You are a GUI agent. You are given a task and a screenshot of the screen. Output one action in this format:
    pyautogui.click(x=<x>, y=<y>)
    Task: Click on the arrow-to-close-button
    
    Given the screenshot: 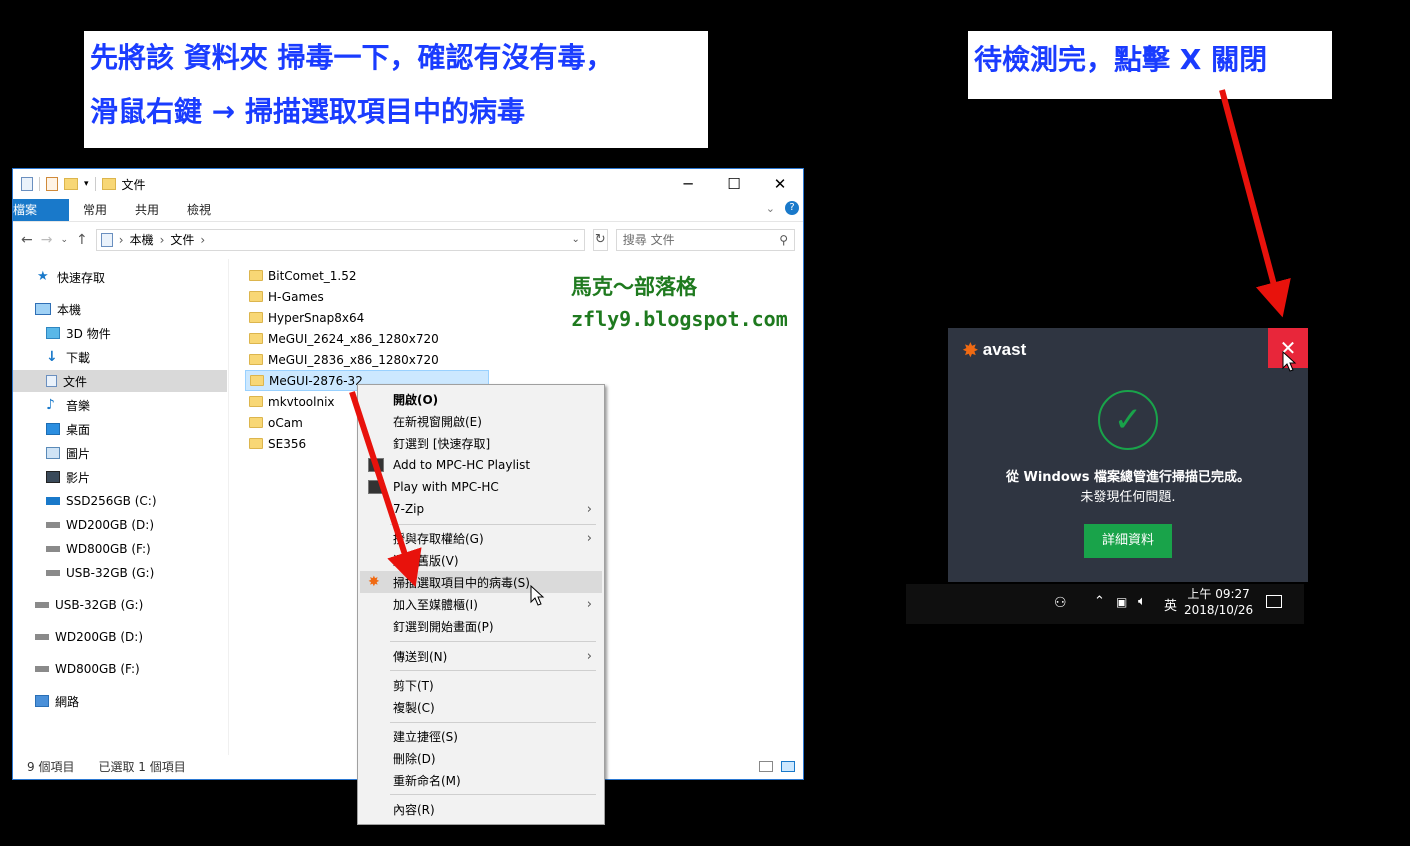 What is the action you would take?
    pyautogui.click(x=1255, y=203)
    